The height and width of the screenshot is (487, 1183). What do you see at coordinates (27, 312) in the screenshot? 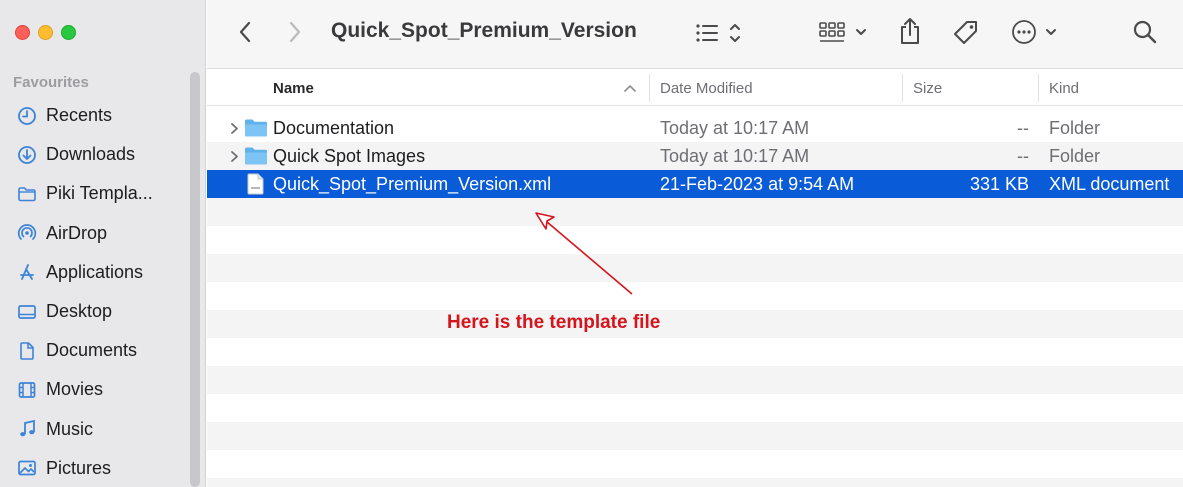
I see `desktop-icon` at bounding box center [27, 312].